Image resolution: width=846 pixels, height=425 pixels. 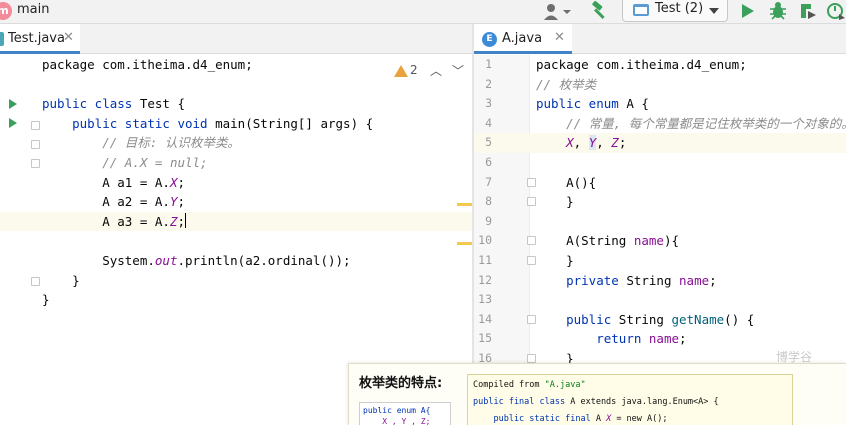 I want to click on coverage-icon, so click(x=808, y=11).